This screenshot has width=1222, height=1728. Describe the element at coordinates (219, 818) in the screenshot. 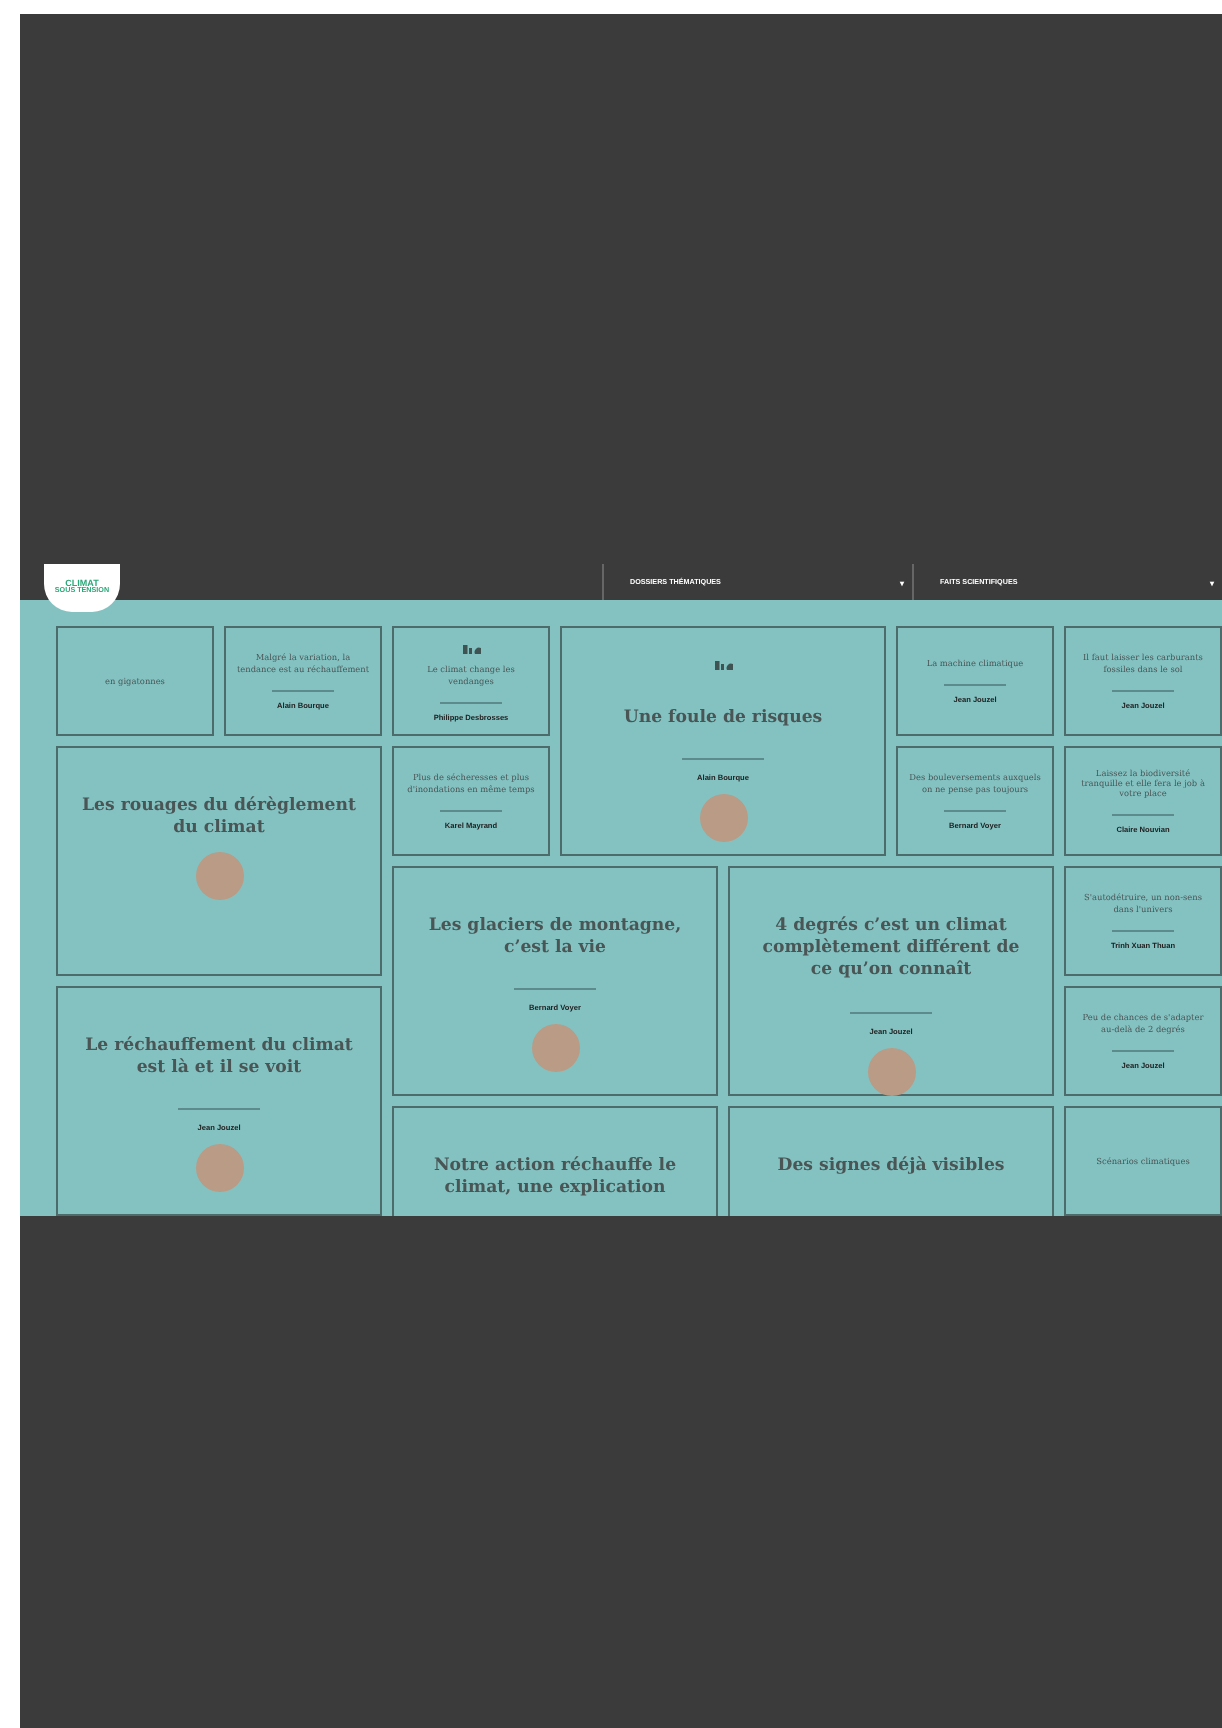

I see `article-title: Les rouages du dérèglement du climat` at that location.